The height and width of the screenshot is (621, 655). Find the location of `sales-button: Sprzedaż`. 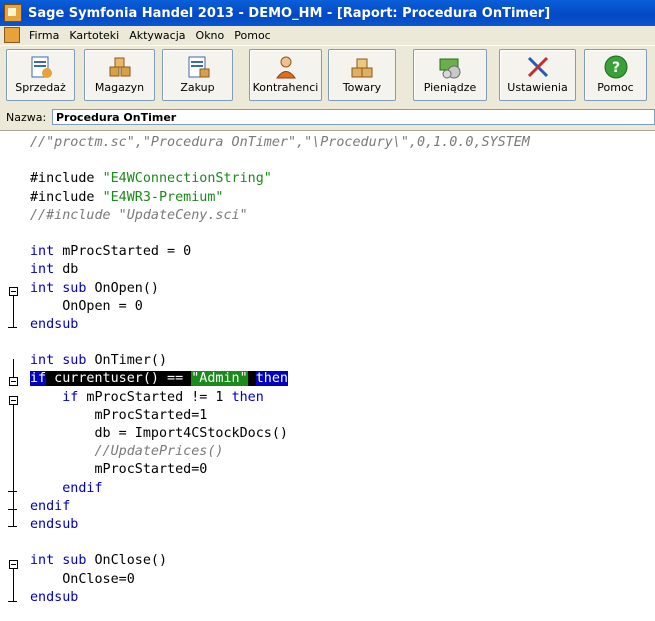

sales-button: Sprzedaż is located at coordinates (40, 75).